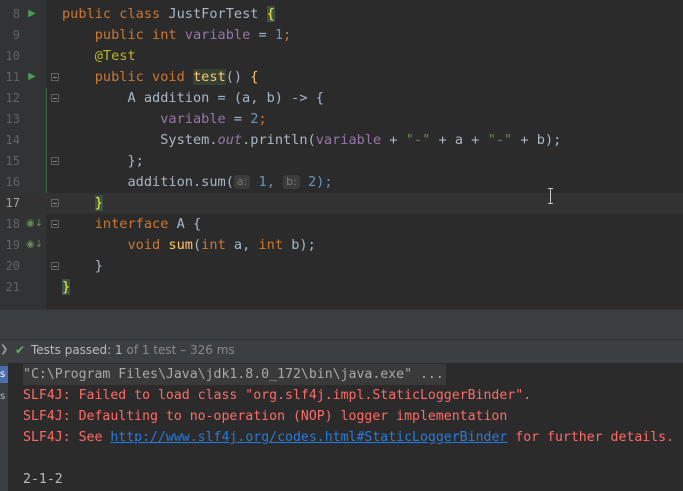 The height and width of the screenshot is (491, 683). What do you see at coordinates (271, 182) in the screenshot?
I see `argument: 1,` at bounding box center [271, 182].